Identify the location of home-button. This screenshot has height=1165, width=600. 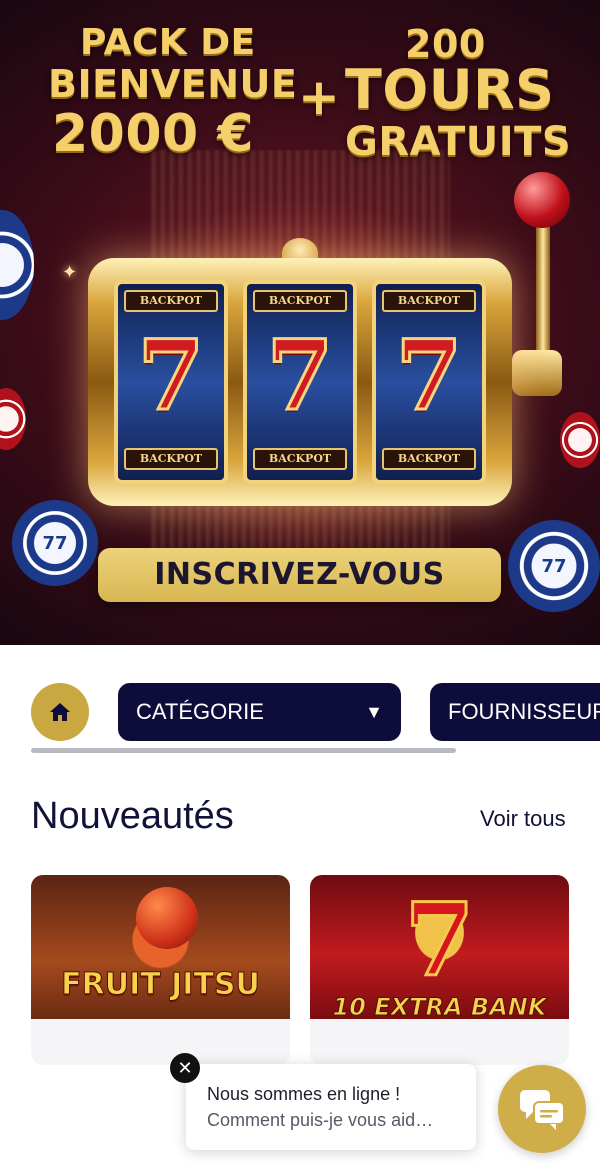
(60, 712).